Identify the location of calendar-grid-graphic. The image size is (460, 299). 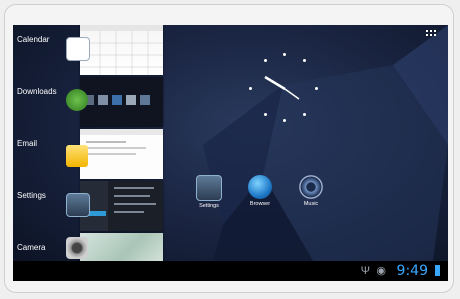
(121, 50).